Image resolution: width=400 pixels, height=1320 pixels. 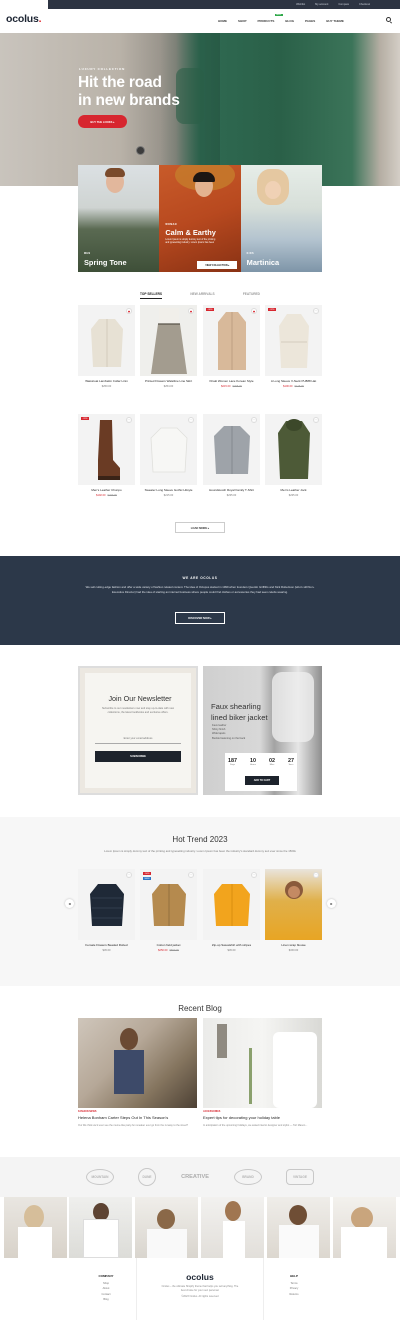 What do you see at coordinates (106, 490) in the screenshot?
I see `product-title: Men's Leather Chunpo` at bounding box center [106, 490].